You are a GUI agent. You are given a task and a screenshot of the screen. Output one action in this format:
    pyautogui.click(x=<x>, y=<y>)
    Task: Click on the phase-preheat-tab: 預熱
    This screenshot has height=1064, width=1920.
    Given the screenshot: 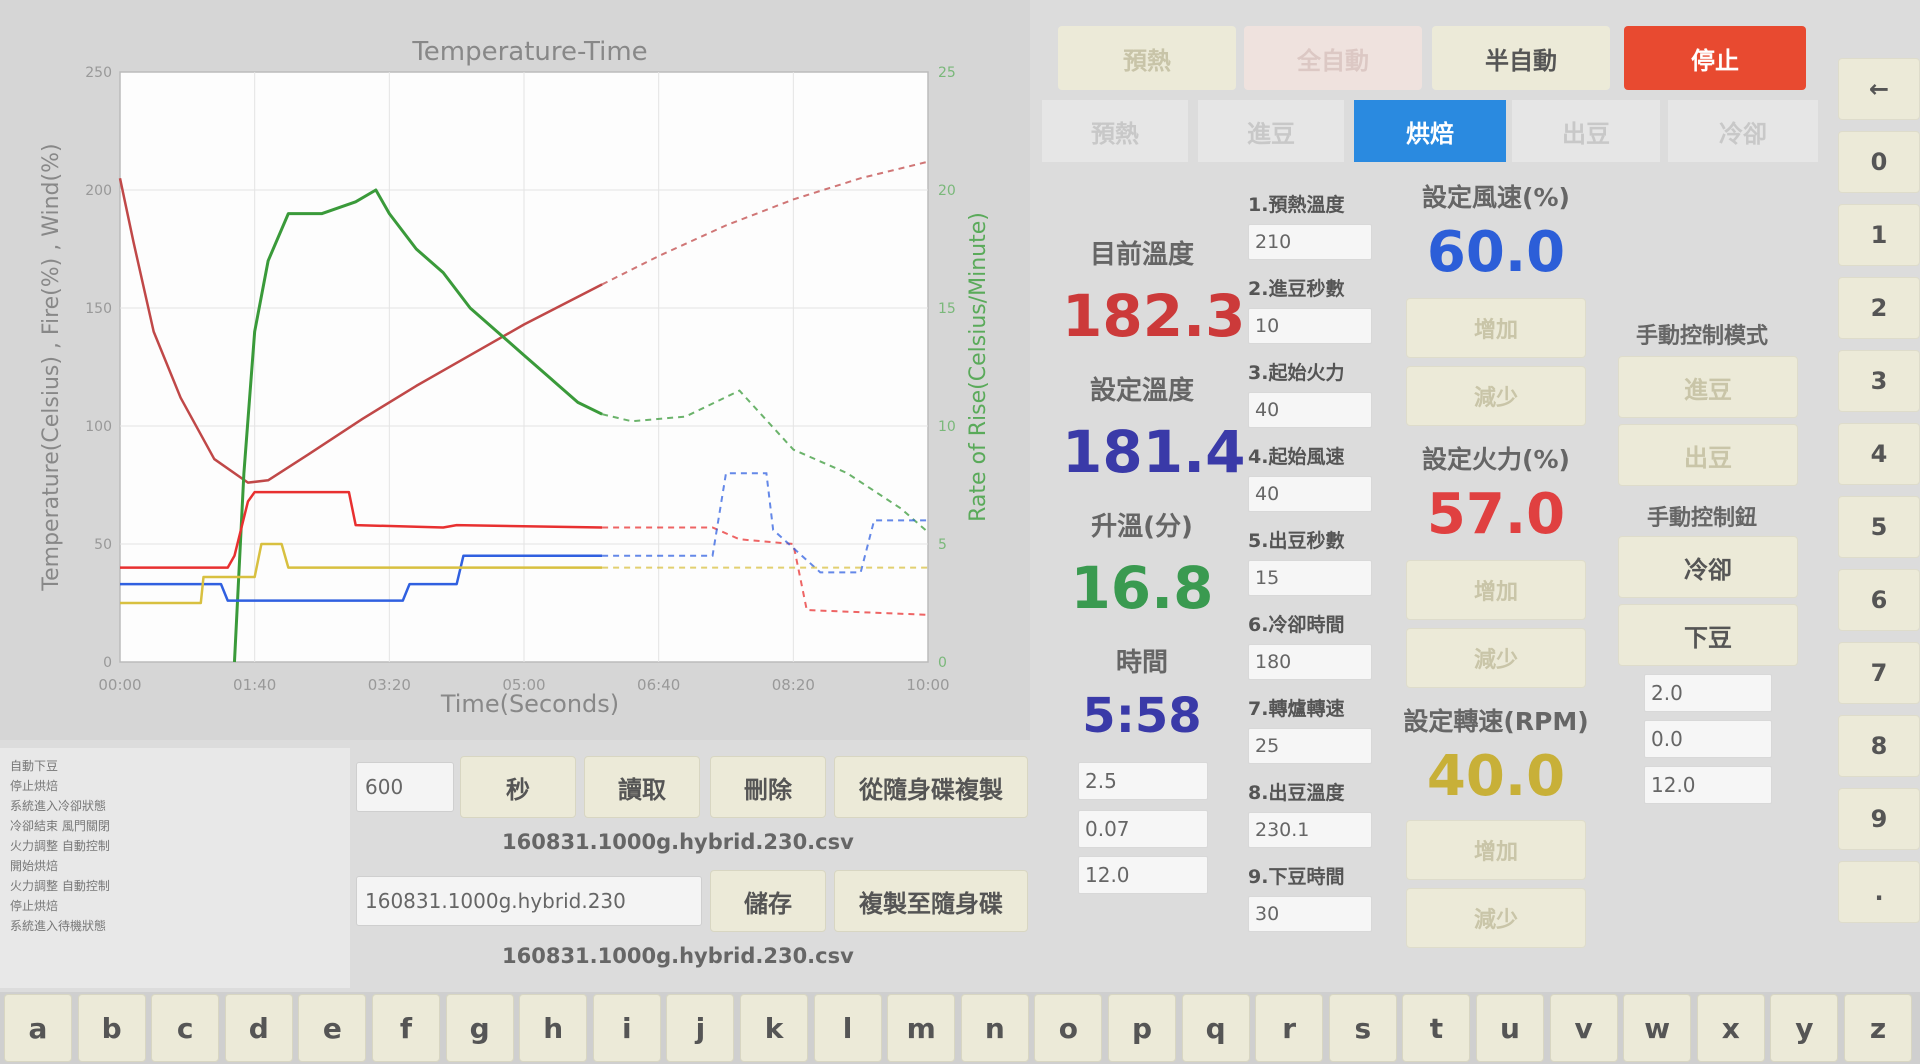 What is the action you would take?
    pyautogui.click(x=1115, y=131)
    